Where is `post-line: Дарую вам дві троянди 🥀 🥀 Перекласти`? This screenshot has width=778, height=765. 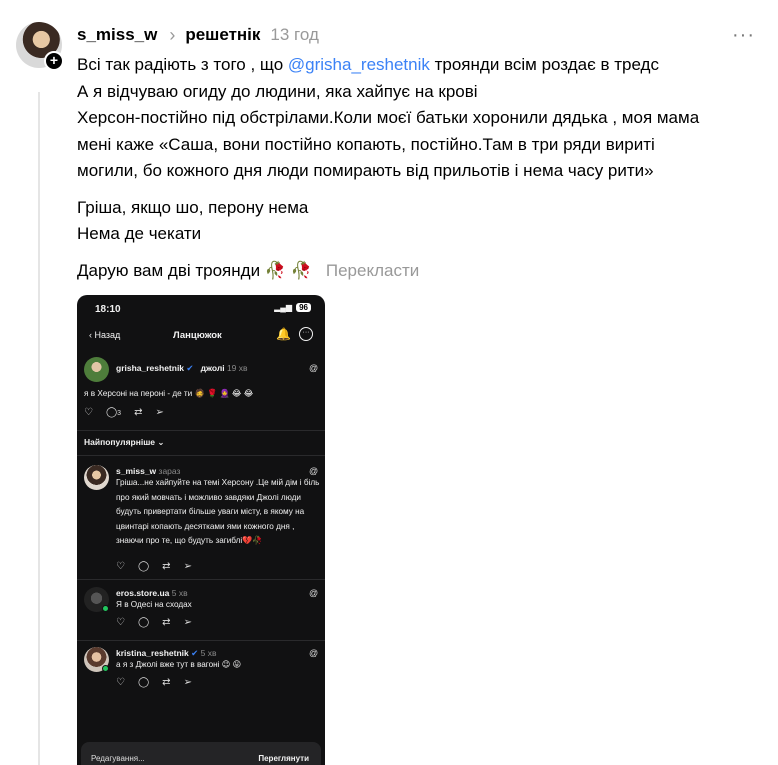
post-line: Дарую вам дві троянди 🥀 🥀 Перекласти is located at coordinates (248, 270).